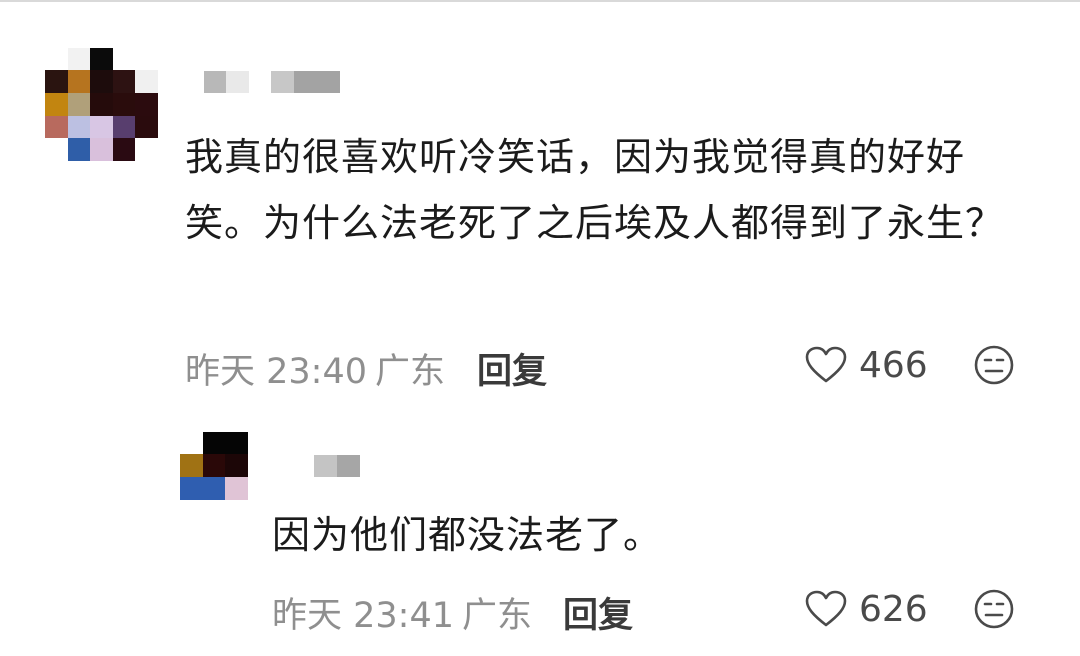  I want to click on like-count: 626, so click(893, 609).